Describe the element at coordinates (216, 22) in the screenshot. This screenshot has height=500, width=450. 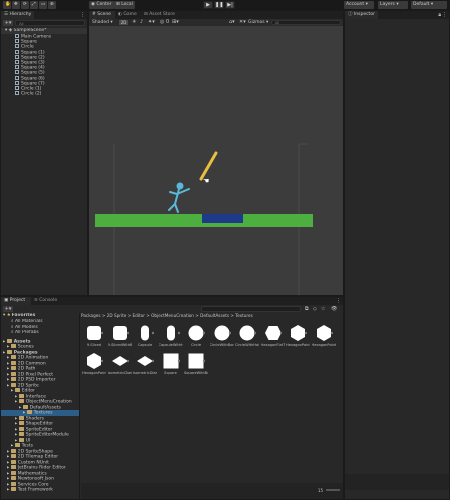
I see `scene-toolbar: Shaded ▾ 2D ☀ ♪ ✦▾ ◎ 0 ⊞▾ ⌂▾ ✕▾ Gizmos ▾` at that location.